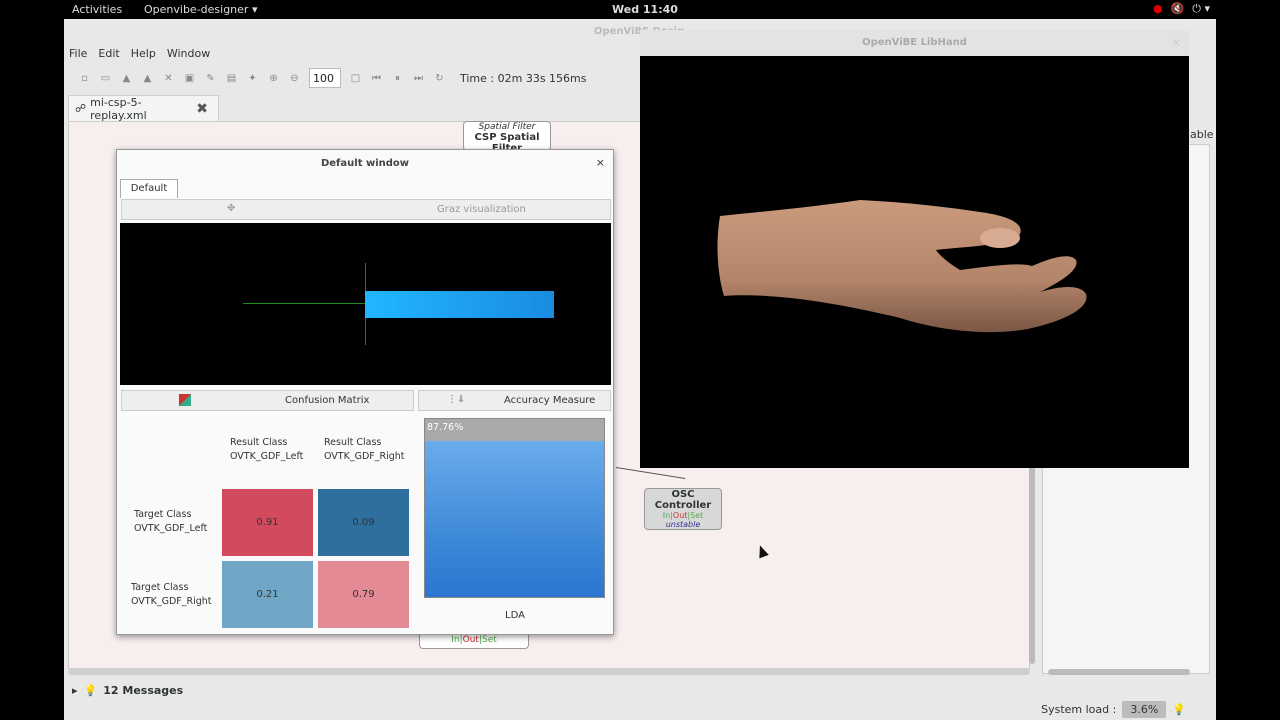 This screenshot has height=720, width=1280. Describe the element at coordinates (418, 78) in the screenshot. I see `play-icon: ⏭` at that location.